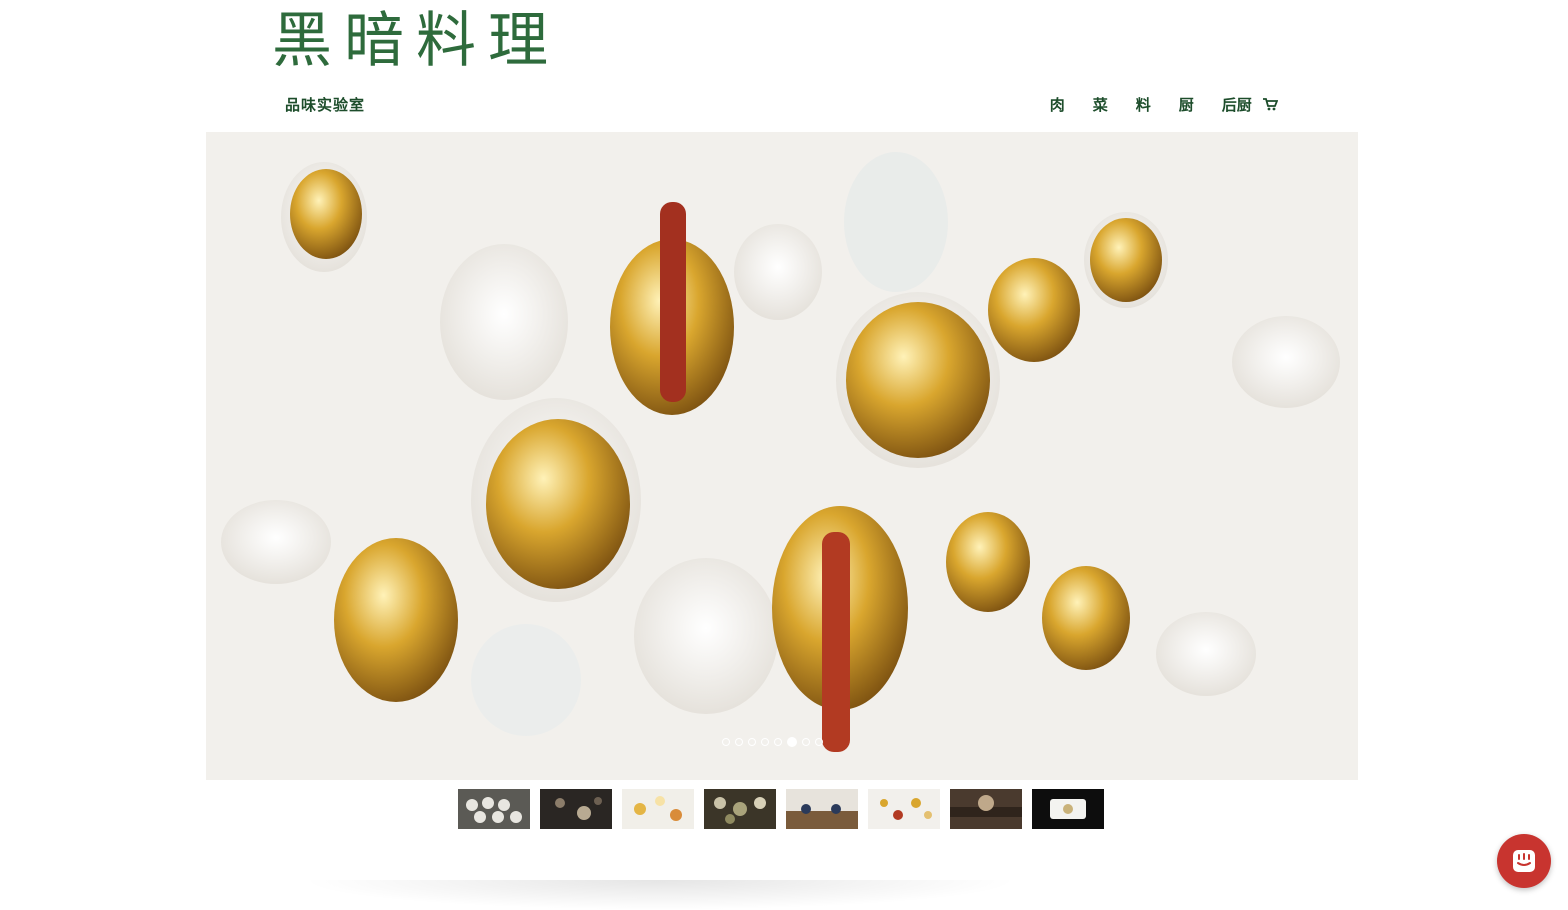  I want to click on nav-item-kitchen: 后厨, so click(1250, 104).